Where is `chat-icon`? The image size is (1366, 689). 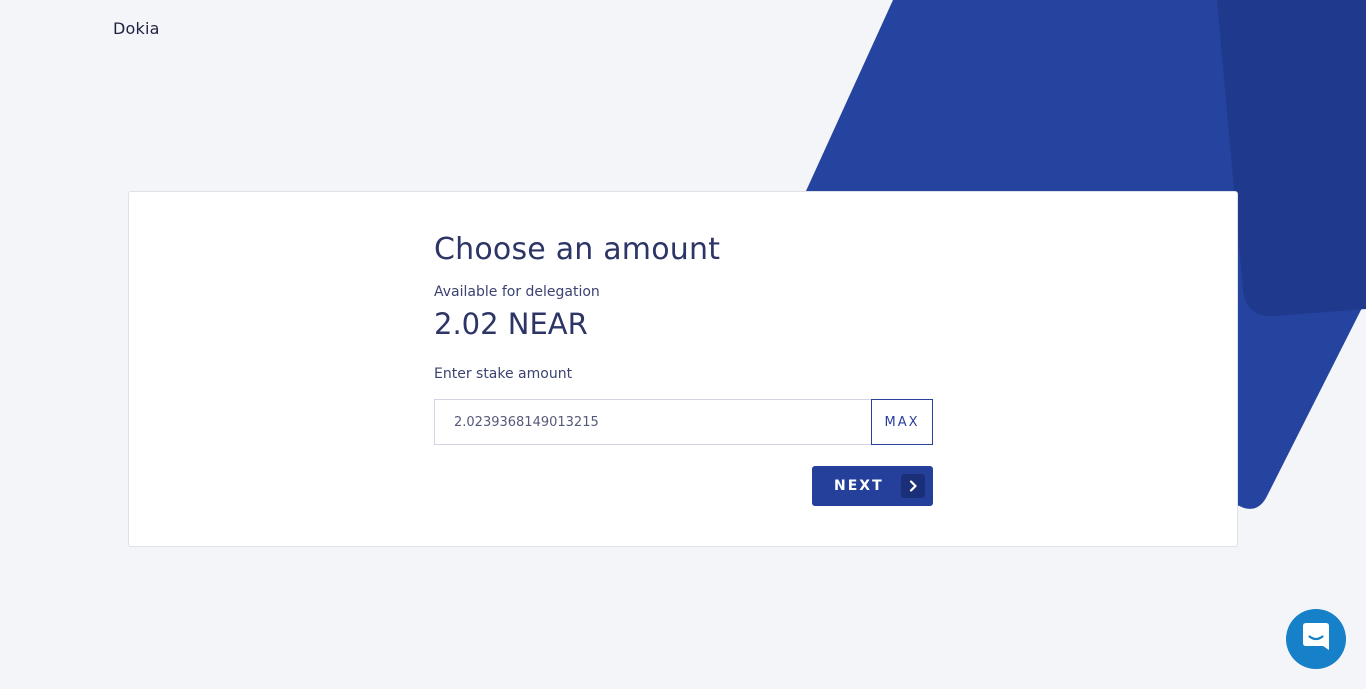 chat-icon is located at coordinates (1316, 639).